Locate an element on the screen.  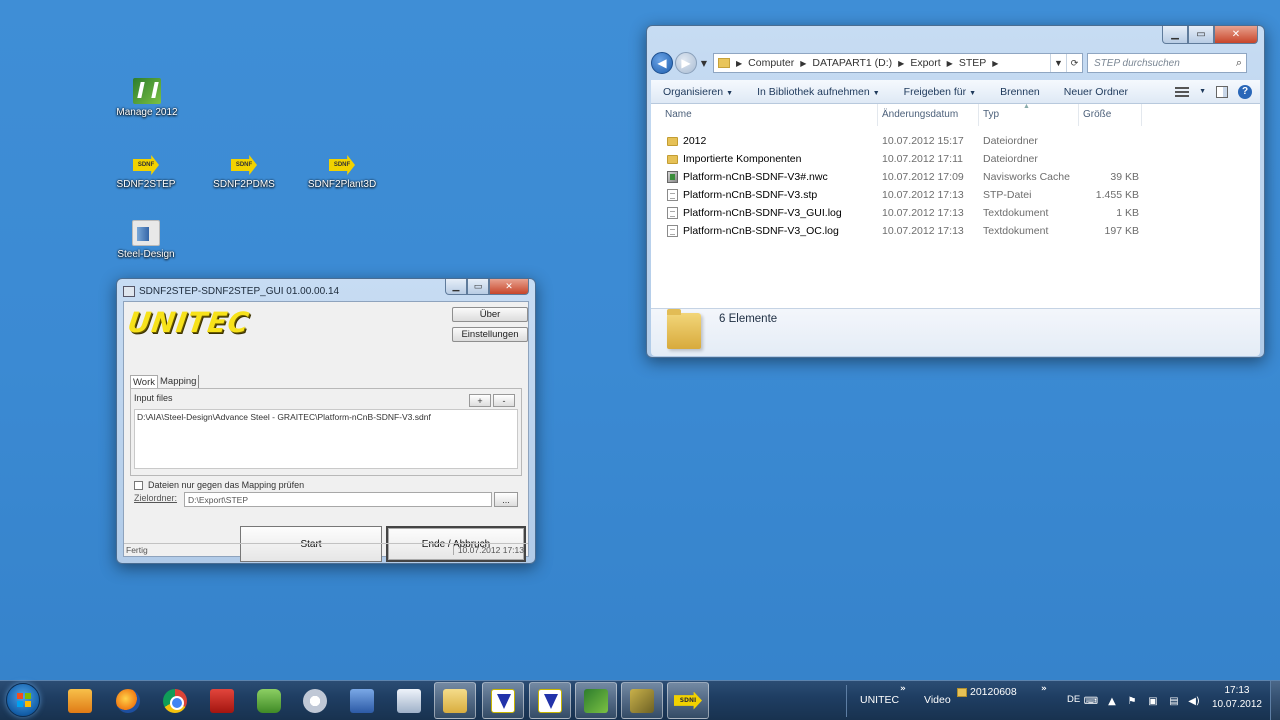
volume-icon: ◀) is located at coordinates (1194, 701).